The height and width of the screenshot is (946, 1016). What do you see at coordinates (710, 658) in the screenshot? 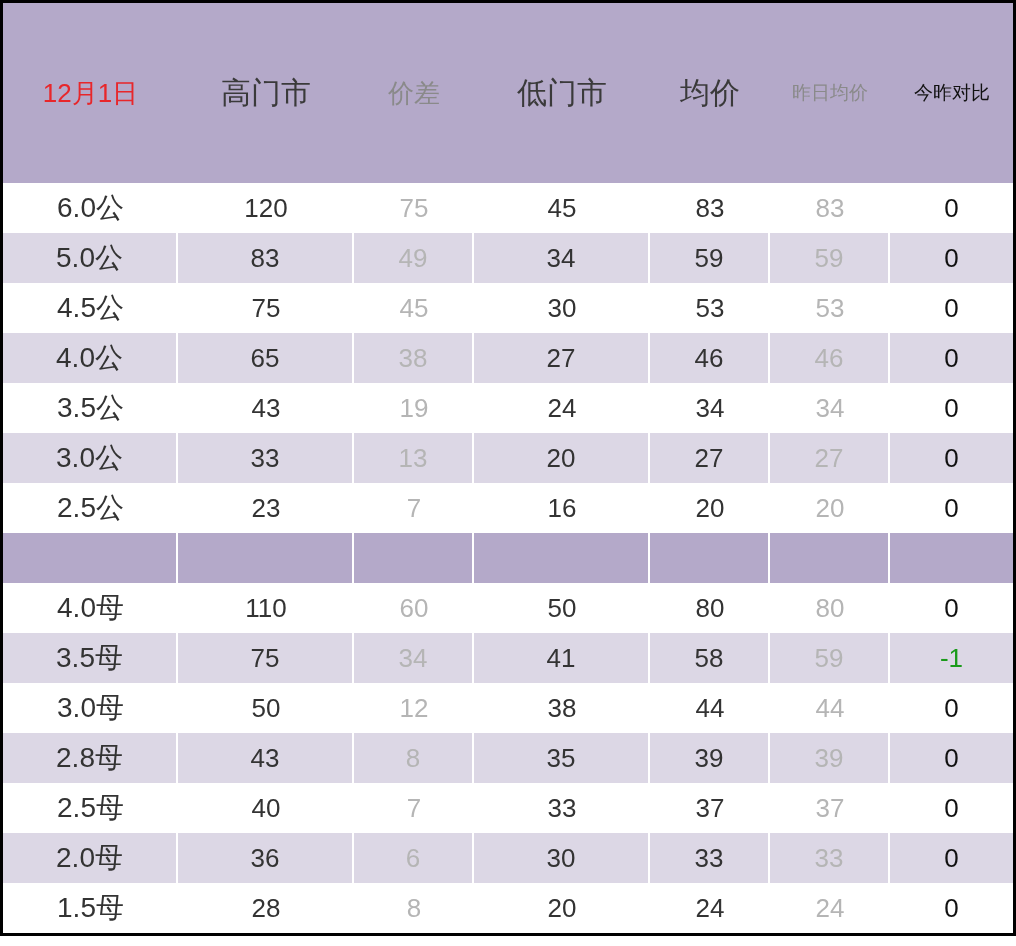
I see `table-cell: 58` at bounding box center [710, 658].